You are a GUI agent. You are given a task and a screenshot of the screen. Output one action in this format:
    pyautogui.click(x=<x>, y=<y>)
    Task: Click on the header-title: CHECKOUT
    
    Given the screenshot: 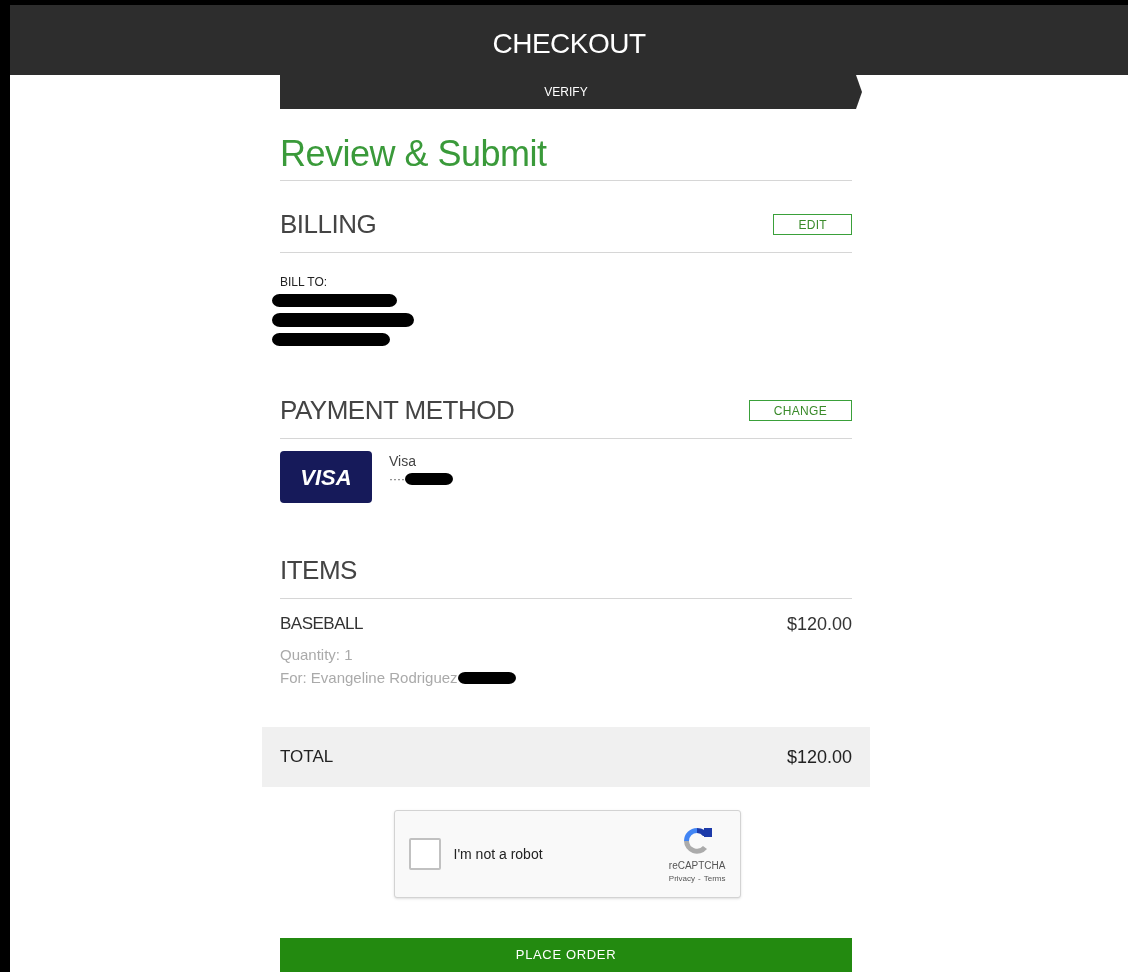 What is the action you would take?
    pyautogui.click(x=569, y=44)
    